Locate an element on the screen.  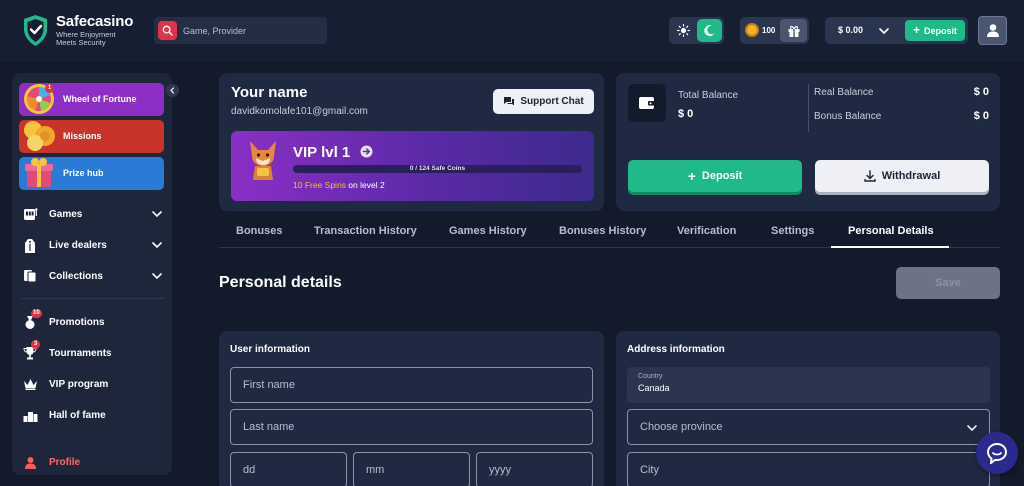
sidebar-item-hall-of-fame: Hall of fame is located at coordinates (92, 415).